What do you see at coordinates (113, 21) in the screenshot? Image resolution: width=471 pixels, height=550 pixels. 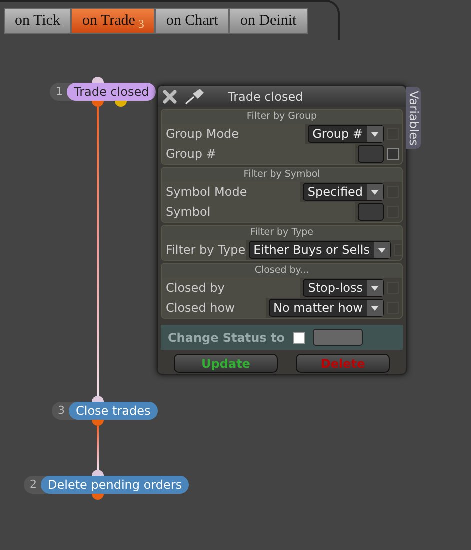 I see `tab: on Trade $_{3}$` at bounding box center [113, 21].